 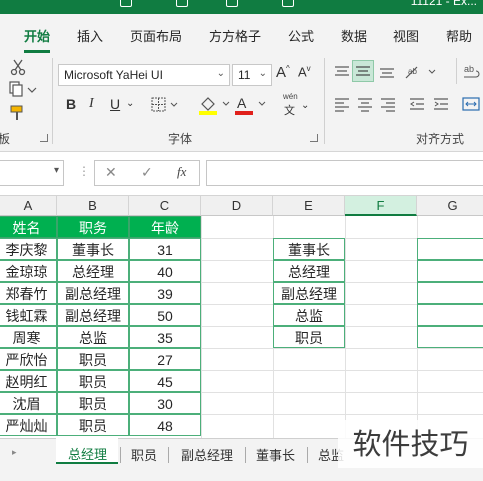 I want to click on borders-icon, so click(x=165, y=105).